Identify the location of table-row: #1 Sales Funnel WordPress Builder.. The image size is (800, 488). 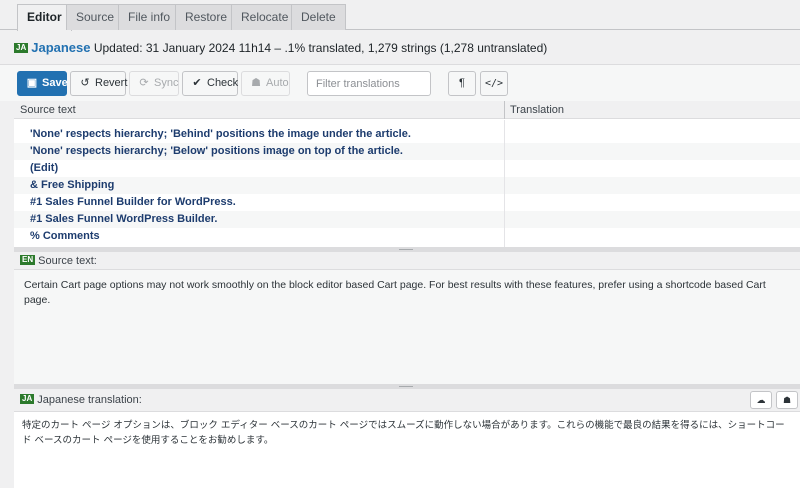
(407, 219).